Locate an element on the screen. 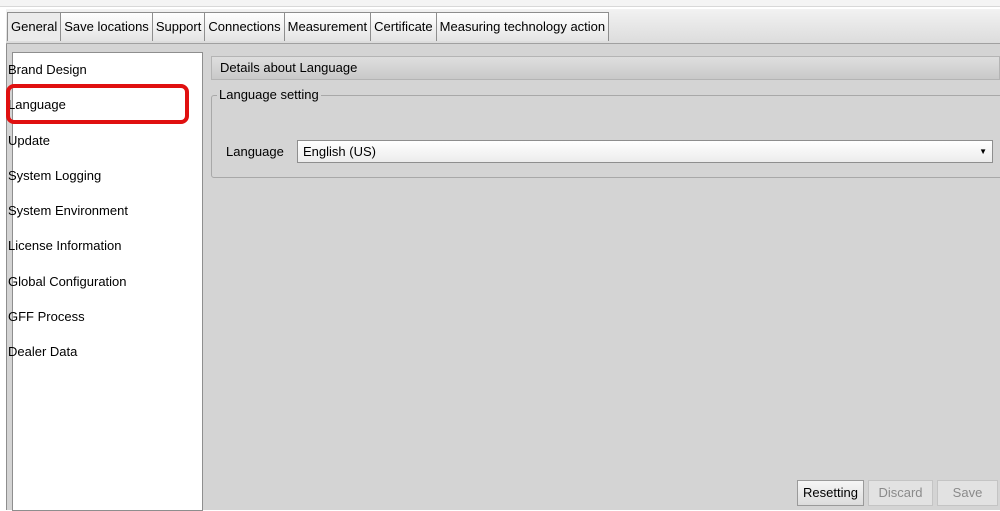 The height and width of the screenshot is (511, 1000). language-select: English (US) ▼ is located at coordinates (645, 151).